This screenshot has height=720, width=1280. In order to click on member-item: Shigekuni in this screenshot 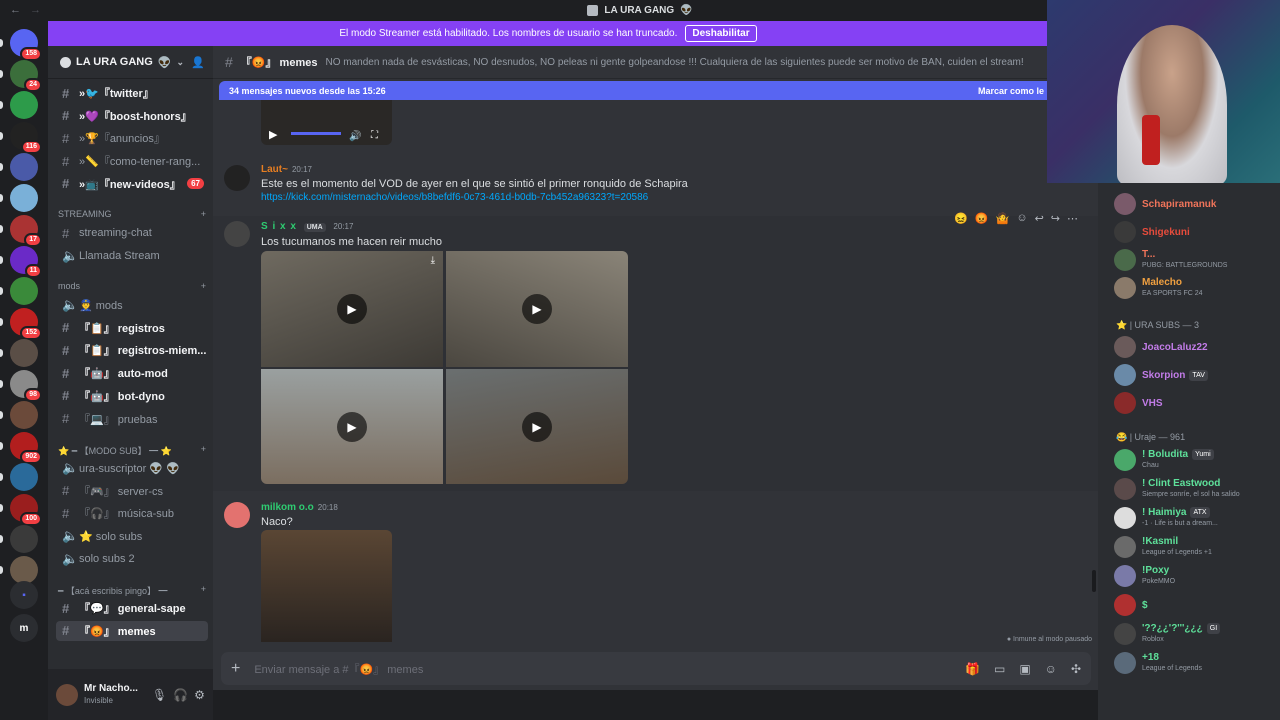, I will do `click(1195, 232)`.